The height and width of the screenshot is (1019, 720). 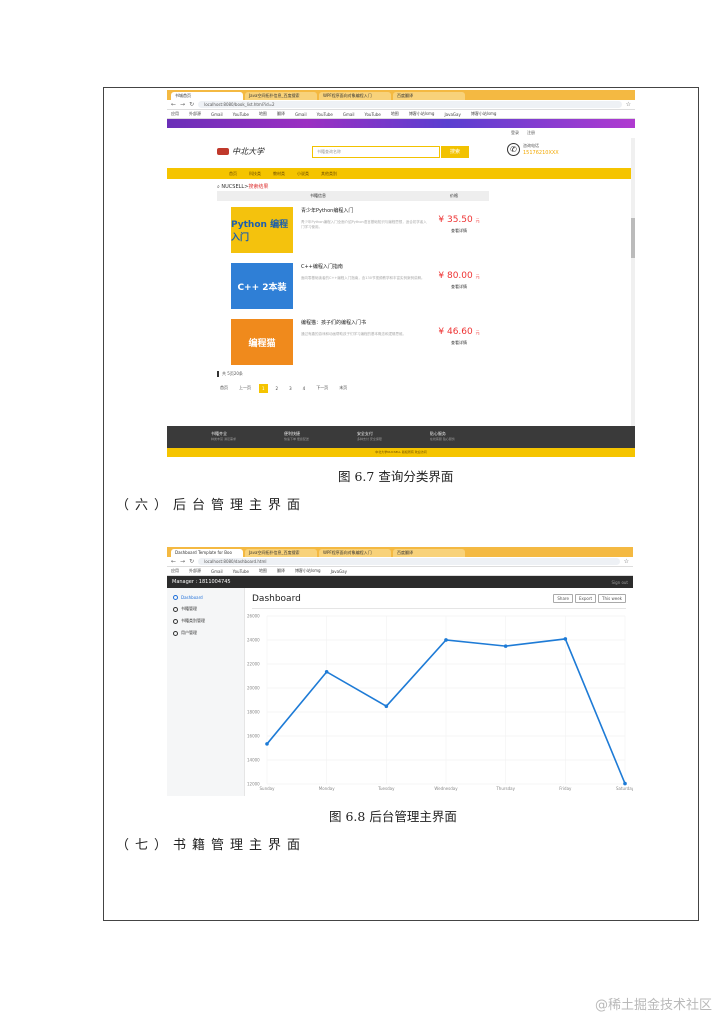 I want to click on header-info: 书籍信息, so click(x=318, y=195).